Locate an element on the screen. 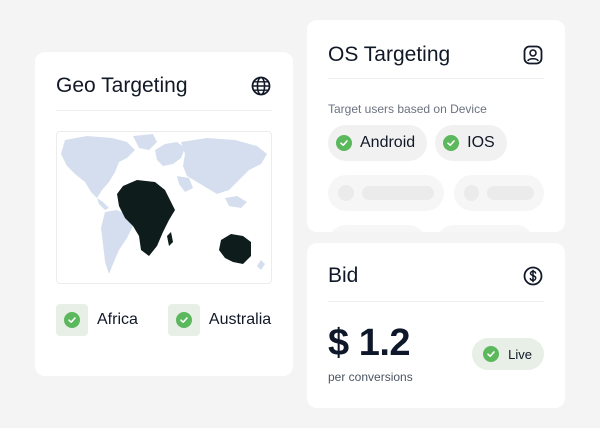 Image resolution: width=600 pixels, height=428 pixels. os-chip-android: Android is located at coordinates (378, 143).